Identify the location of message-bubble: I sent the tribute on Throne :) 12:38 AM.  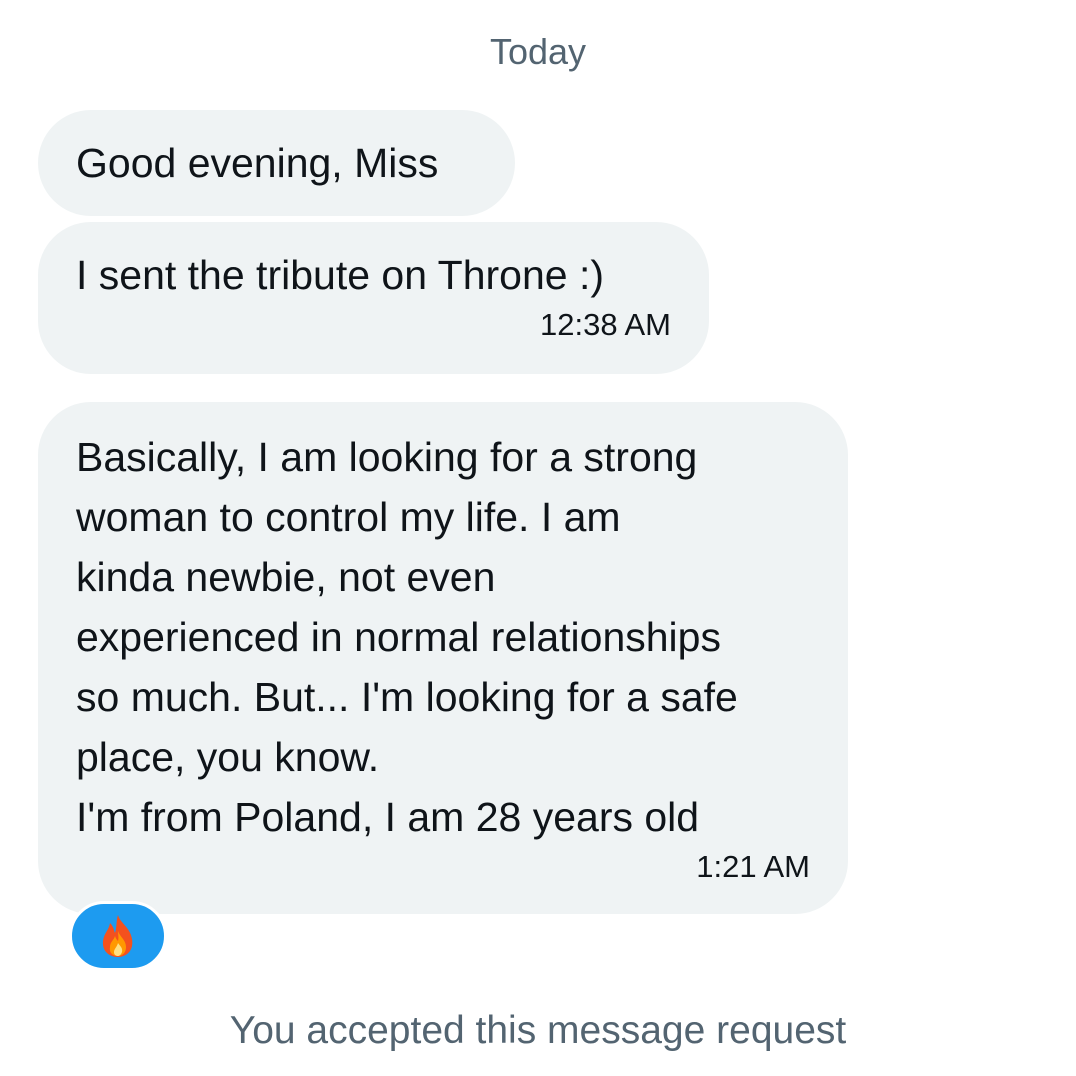
(373, 298).